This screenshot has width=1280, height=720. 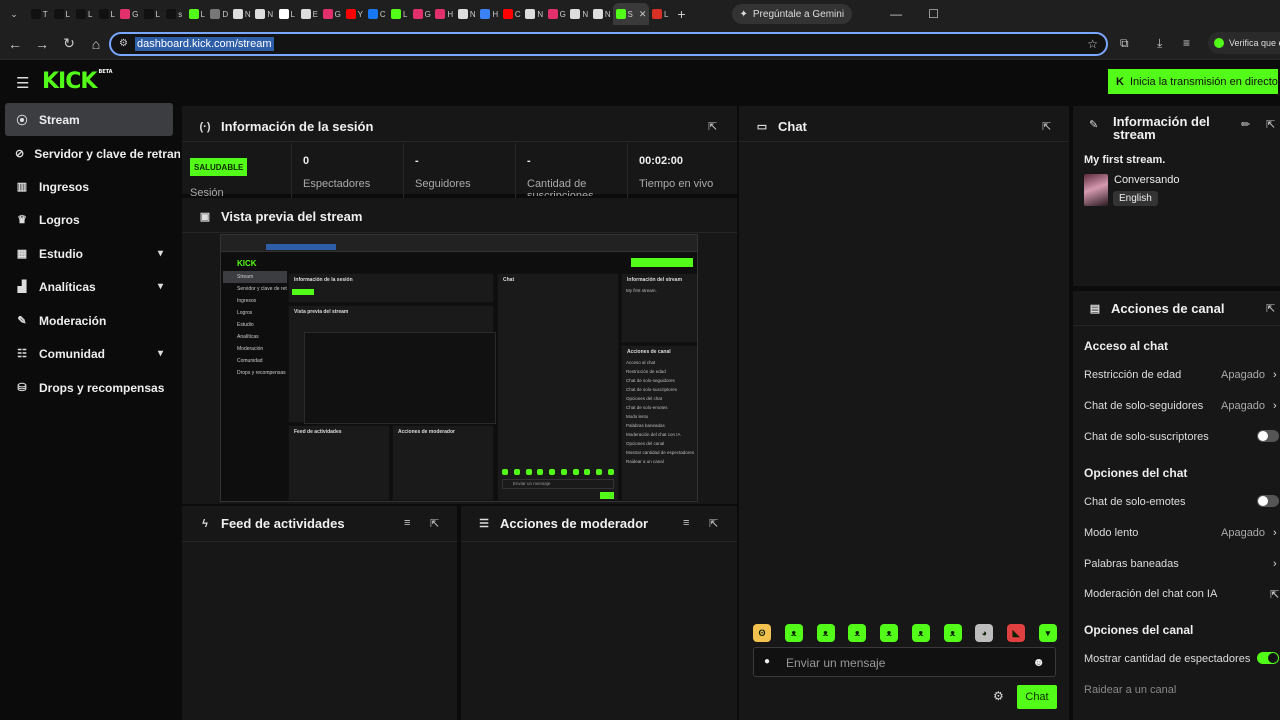 I want to click on kick-logo: KICK BETA, so click(x=77, y=81).